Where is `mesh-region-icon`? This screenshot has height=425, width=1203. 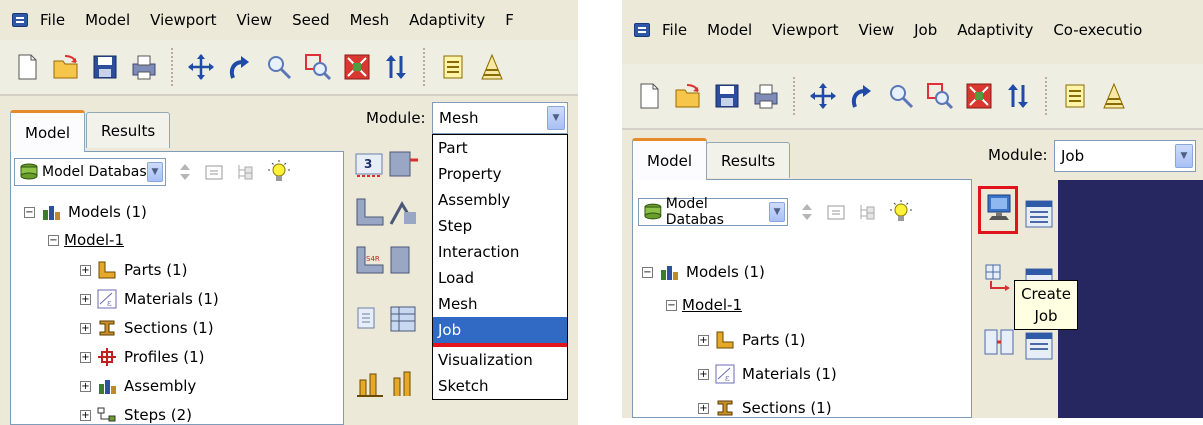
mesh-region-icon is located at coordinates (404, 212).